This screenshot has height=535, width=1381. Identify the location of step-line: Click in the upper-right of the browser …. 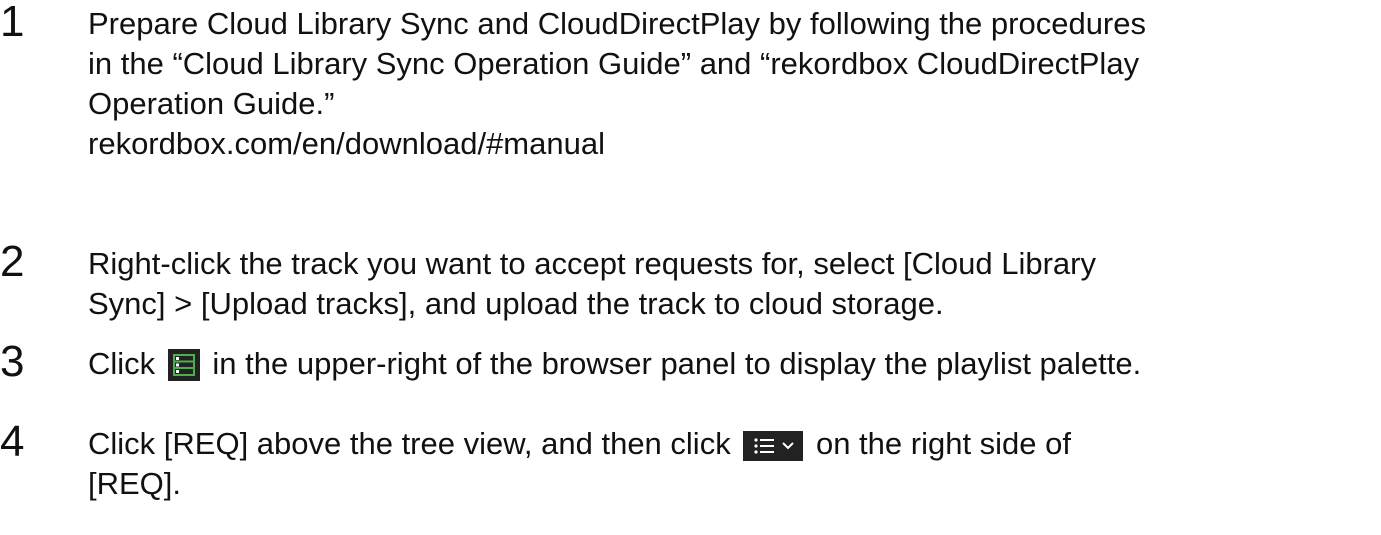
(733, 364).